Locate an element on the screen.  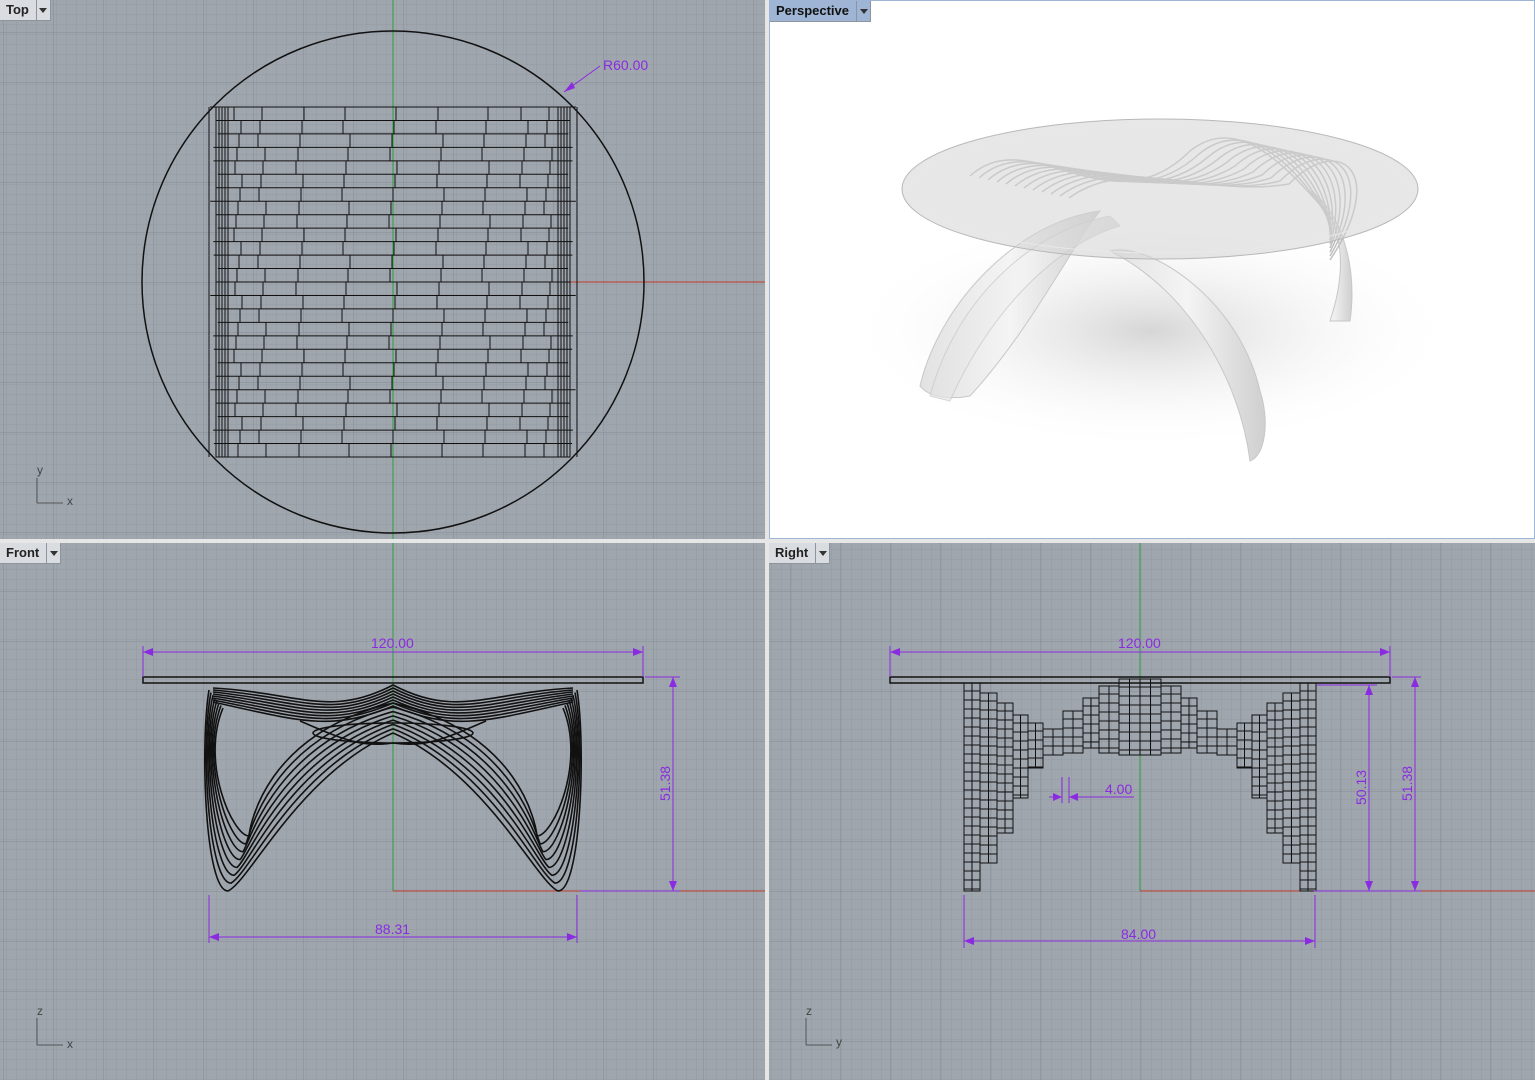
gap-dimension-text: 4.00 is located at coordinates (1118, 789).